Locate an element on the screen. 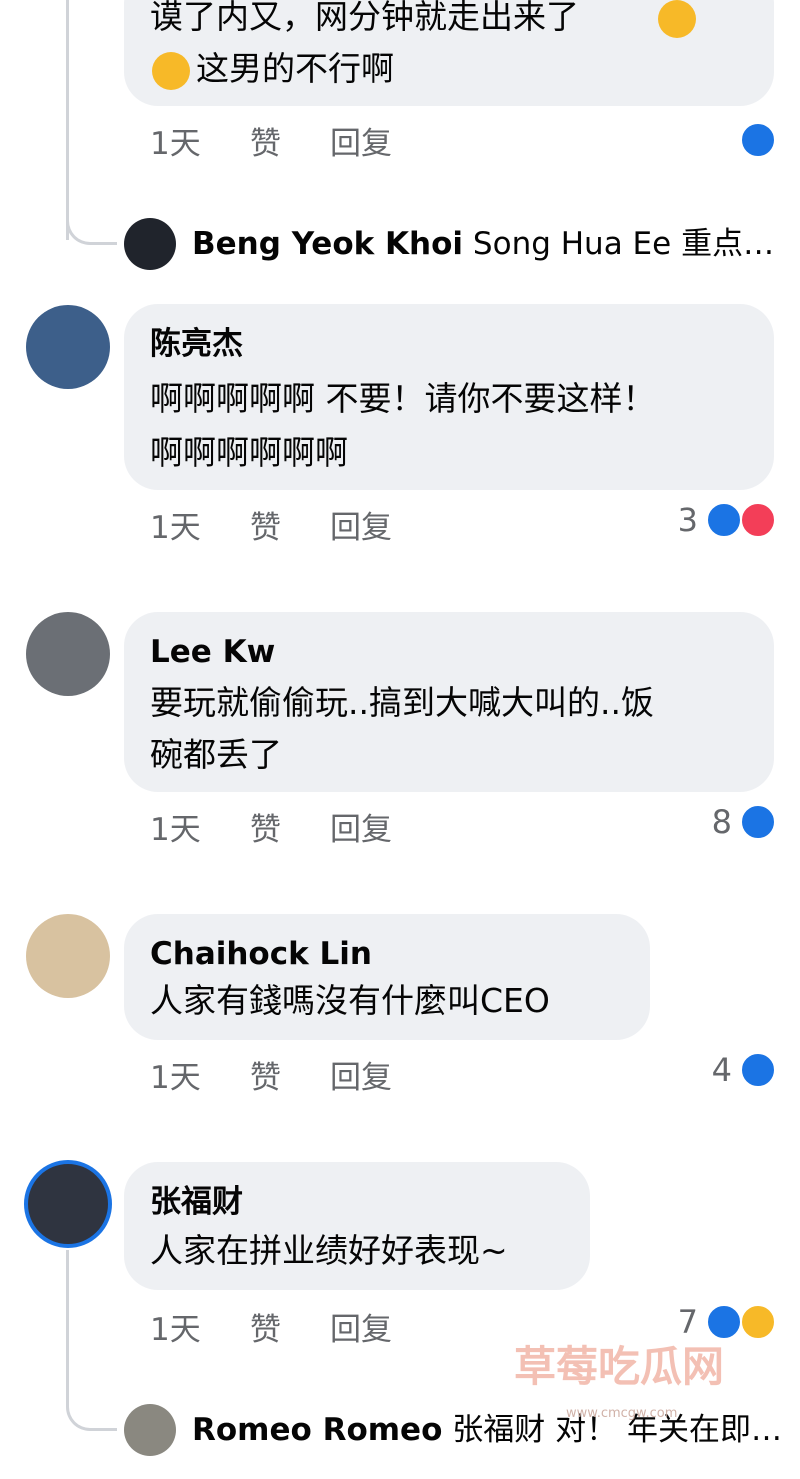  comment-author: 张福财 is located at coordinates (196, 1202).